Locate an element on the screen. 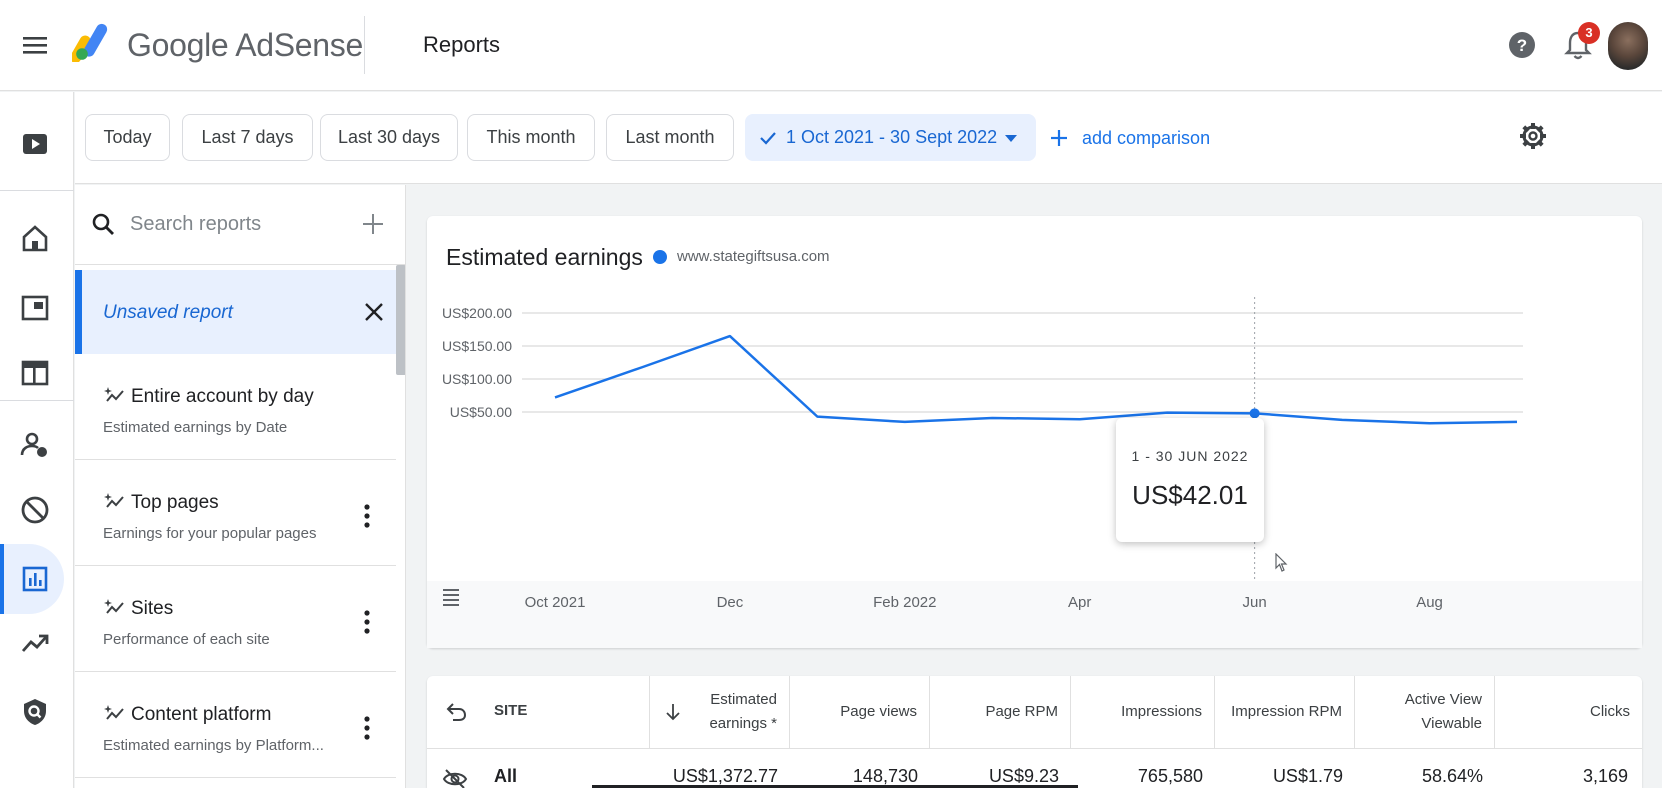 The image size is (1662, 788). date-range-label: 1 Oct 2021 - 30 Sept 2022 is located at coordinates (892, 137).